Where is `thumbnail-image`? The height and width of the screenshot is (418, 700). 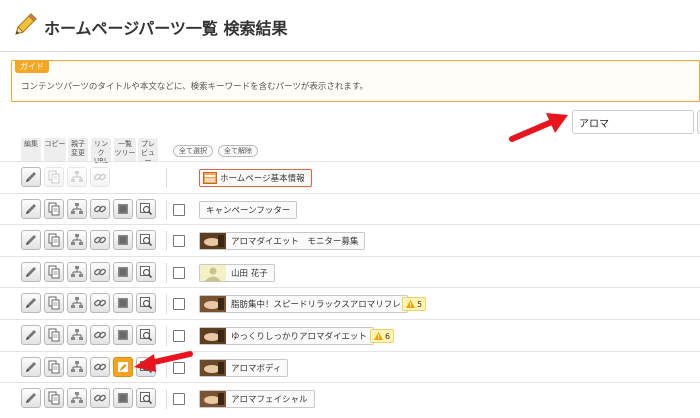
thumbnail-image is located at coordinates (213, 241).